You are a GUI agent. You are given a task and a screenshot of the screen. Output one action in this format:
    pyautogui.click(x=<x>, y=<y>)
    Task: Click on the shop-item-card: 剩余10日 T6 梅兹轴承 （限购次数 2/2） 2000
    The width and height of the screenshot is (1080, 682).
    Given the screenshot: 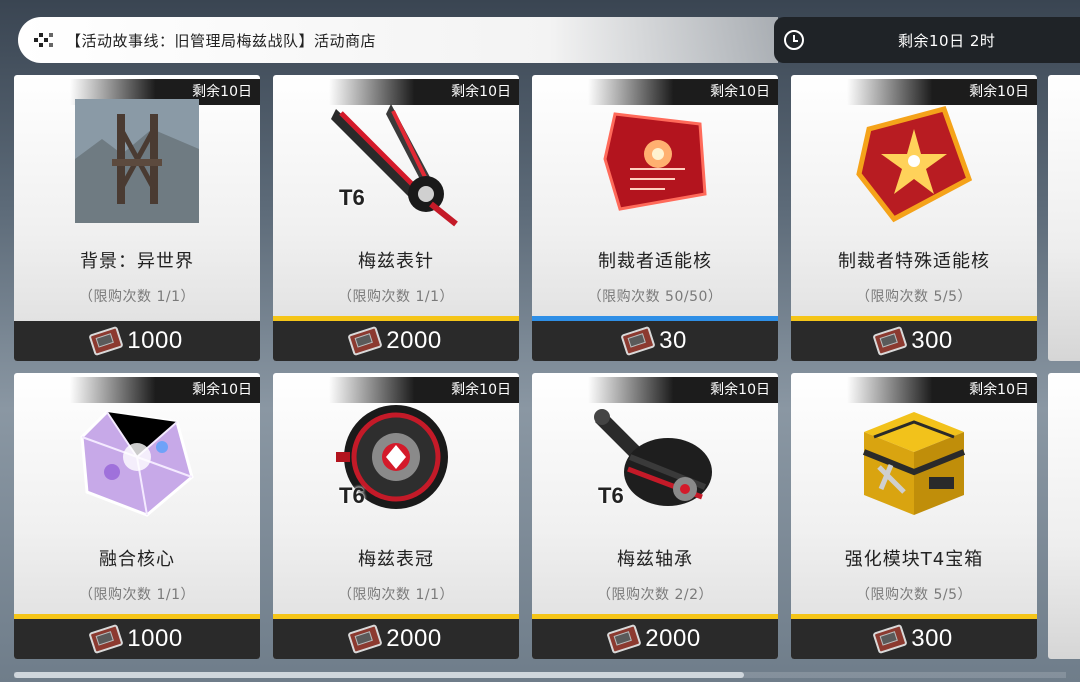 What is the action you would take?
    pyautogui.click(x=655, y=516)
    